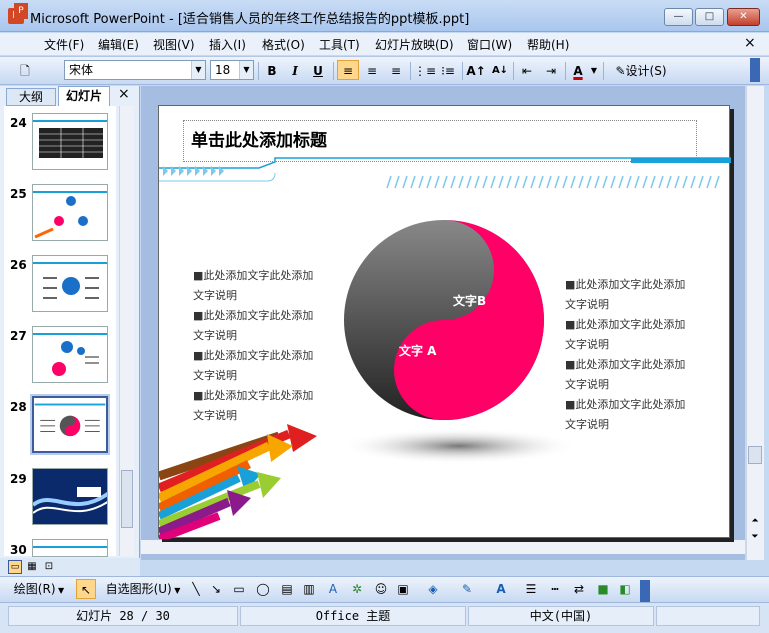 Image resolution: width=769 pixels, height=633 pixels. What do you see at coordinates (309, 589) in the screenshot?
I see `vertical-textbox-icon: ▥` at bounding box center [309, 589].